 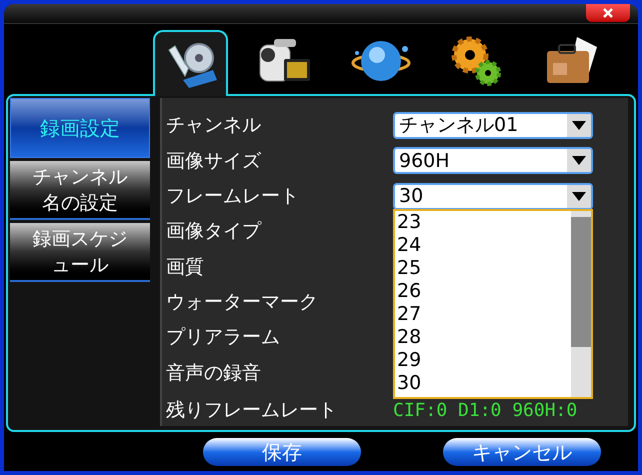 I want to click on frame-rate-value: CIF:0 D1:0 960H:0, so click(x=485, y=411).